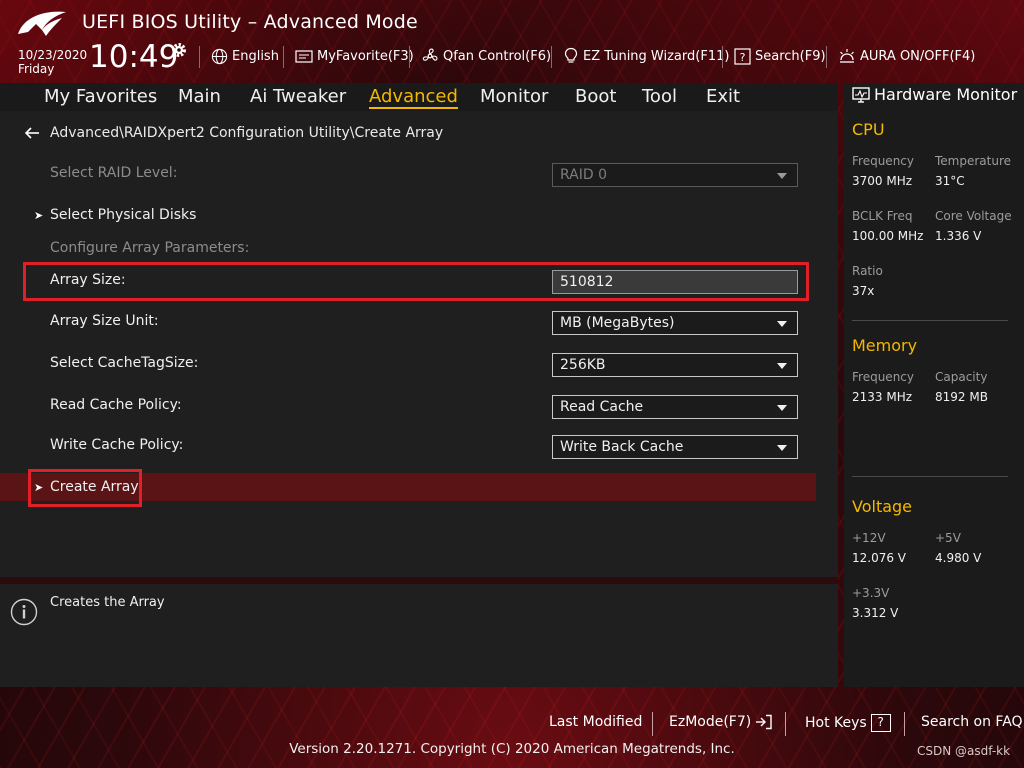 Image resolution: width=1024 pixels, height=768 pixels. What do you see at coordinates (617, 323) in the screenshot?
I see `array-size-unit-value: MB (MegaBytes)` at bounding box center [617, 323].